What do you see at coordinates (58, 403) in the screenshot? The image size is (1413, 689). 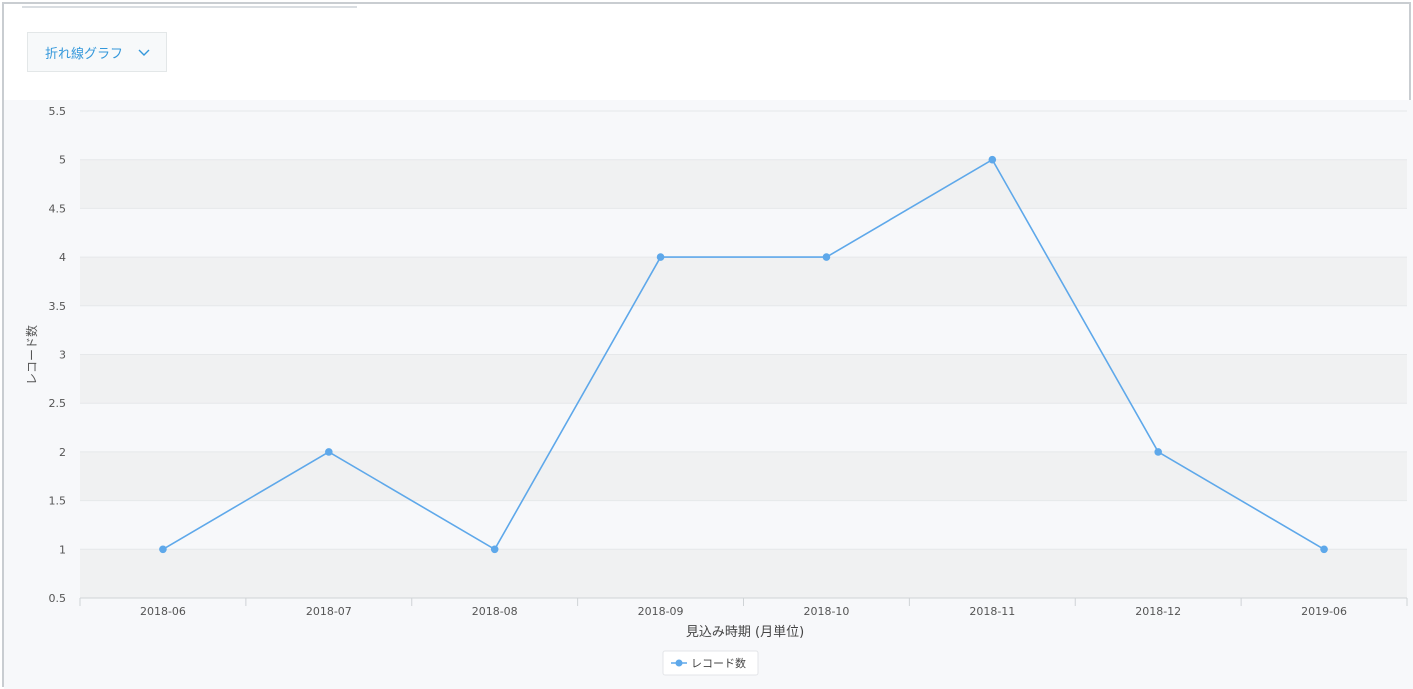 I see `y-tick-label: 2.5` at bounding box center [58, 403].